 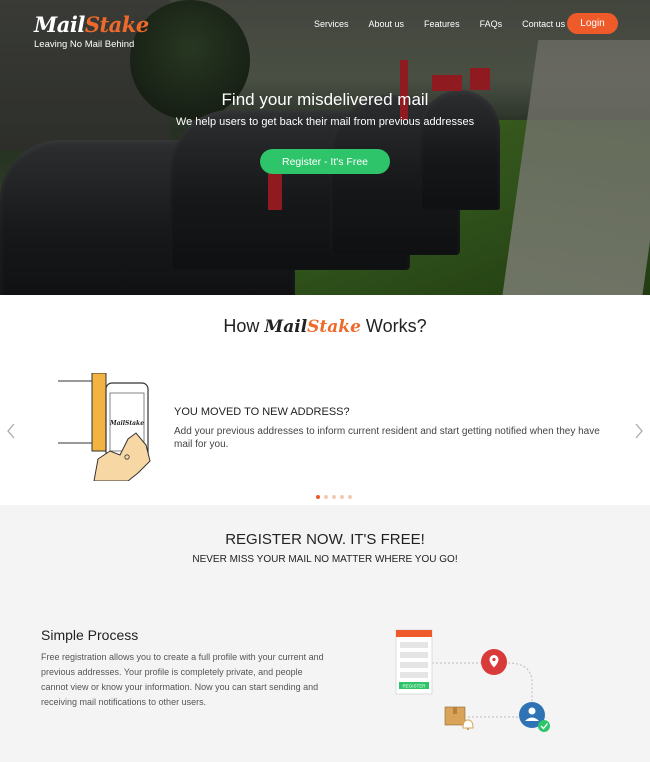 What do you see at coordinates (387, 24) in the screenshot?
I see `nav-about-us: About us` at bounding box center [387, 24].